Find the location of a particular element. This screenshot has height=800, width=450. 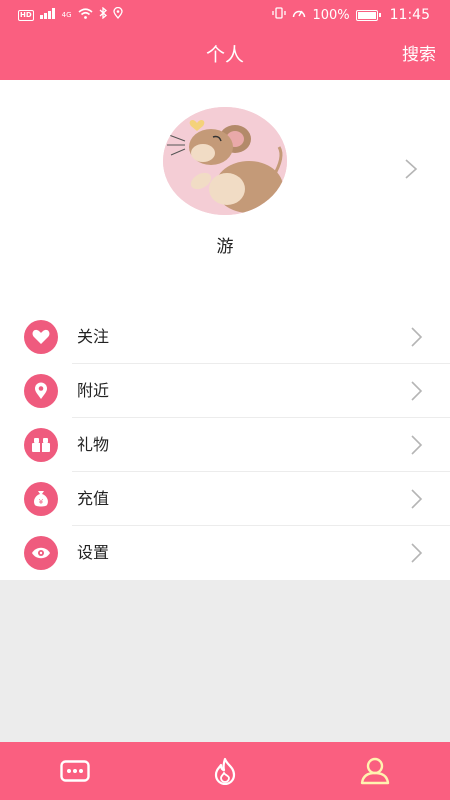

menu-item-recharge: ¥ 充值 is located at coordinates (225, 499).